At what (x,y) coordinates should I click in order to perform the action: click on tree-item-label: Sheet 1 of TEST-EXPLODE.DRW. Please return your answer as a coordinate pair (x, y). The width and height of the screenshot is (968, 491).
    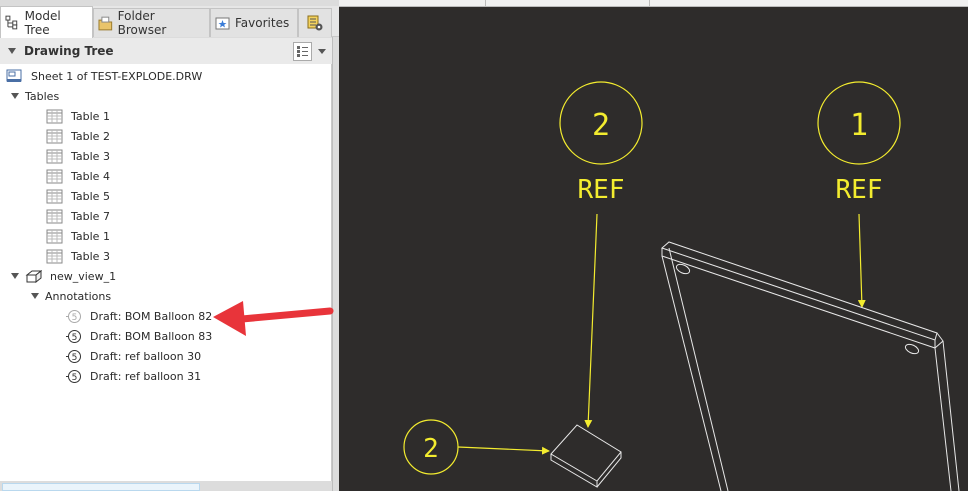
    Looking at the image, I should click on (117, 76).